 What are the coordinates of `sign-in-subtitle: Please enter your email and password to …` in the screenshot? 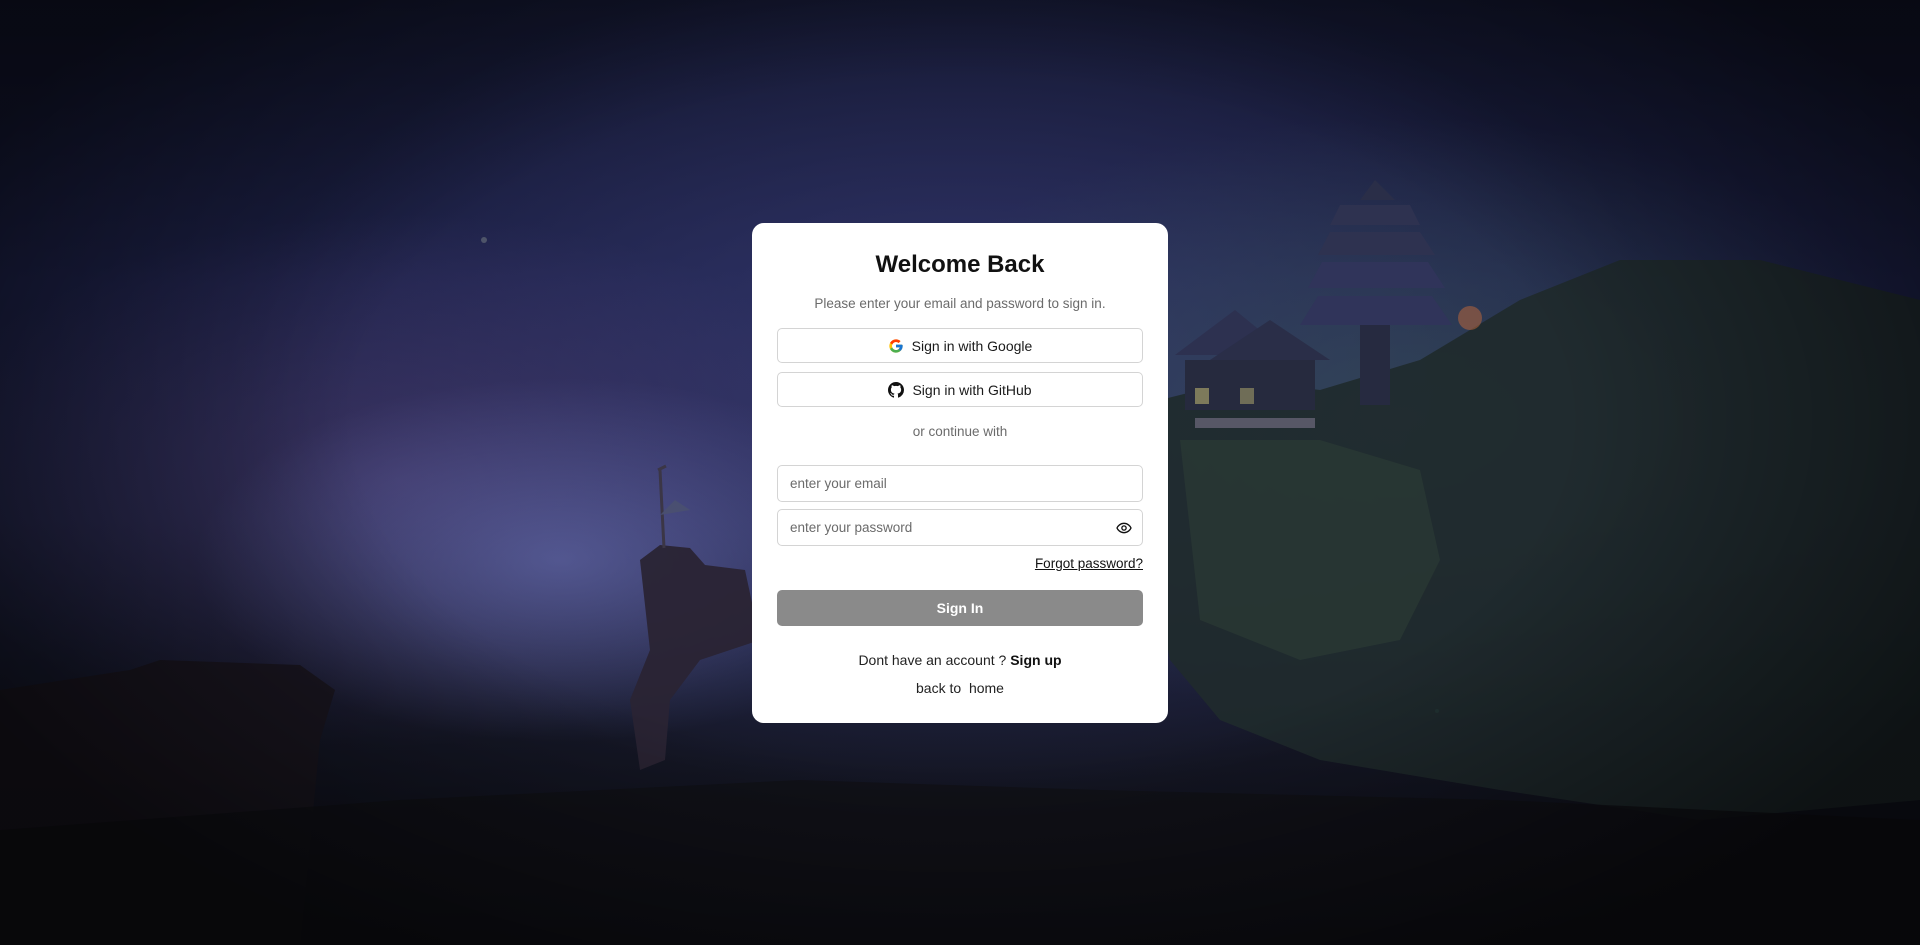 It's located at (960, 303).